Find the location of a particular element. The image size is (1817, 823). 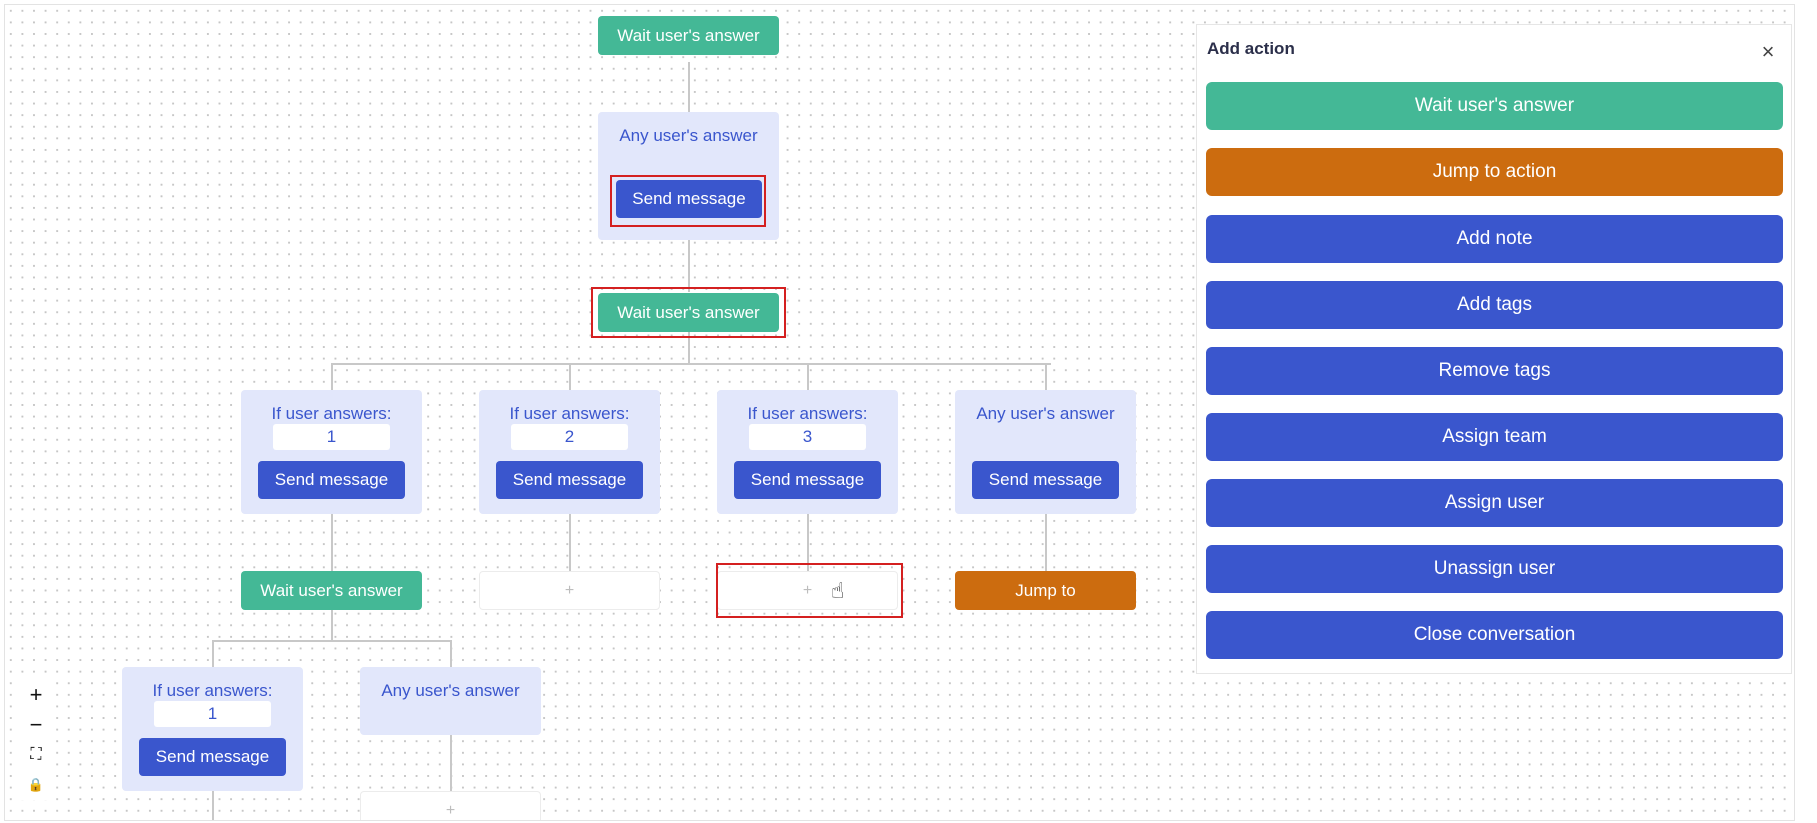

action-add-note-button: Add note is located at coordinates (1494, 239).